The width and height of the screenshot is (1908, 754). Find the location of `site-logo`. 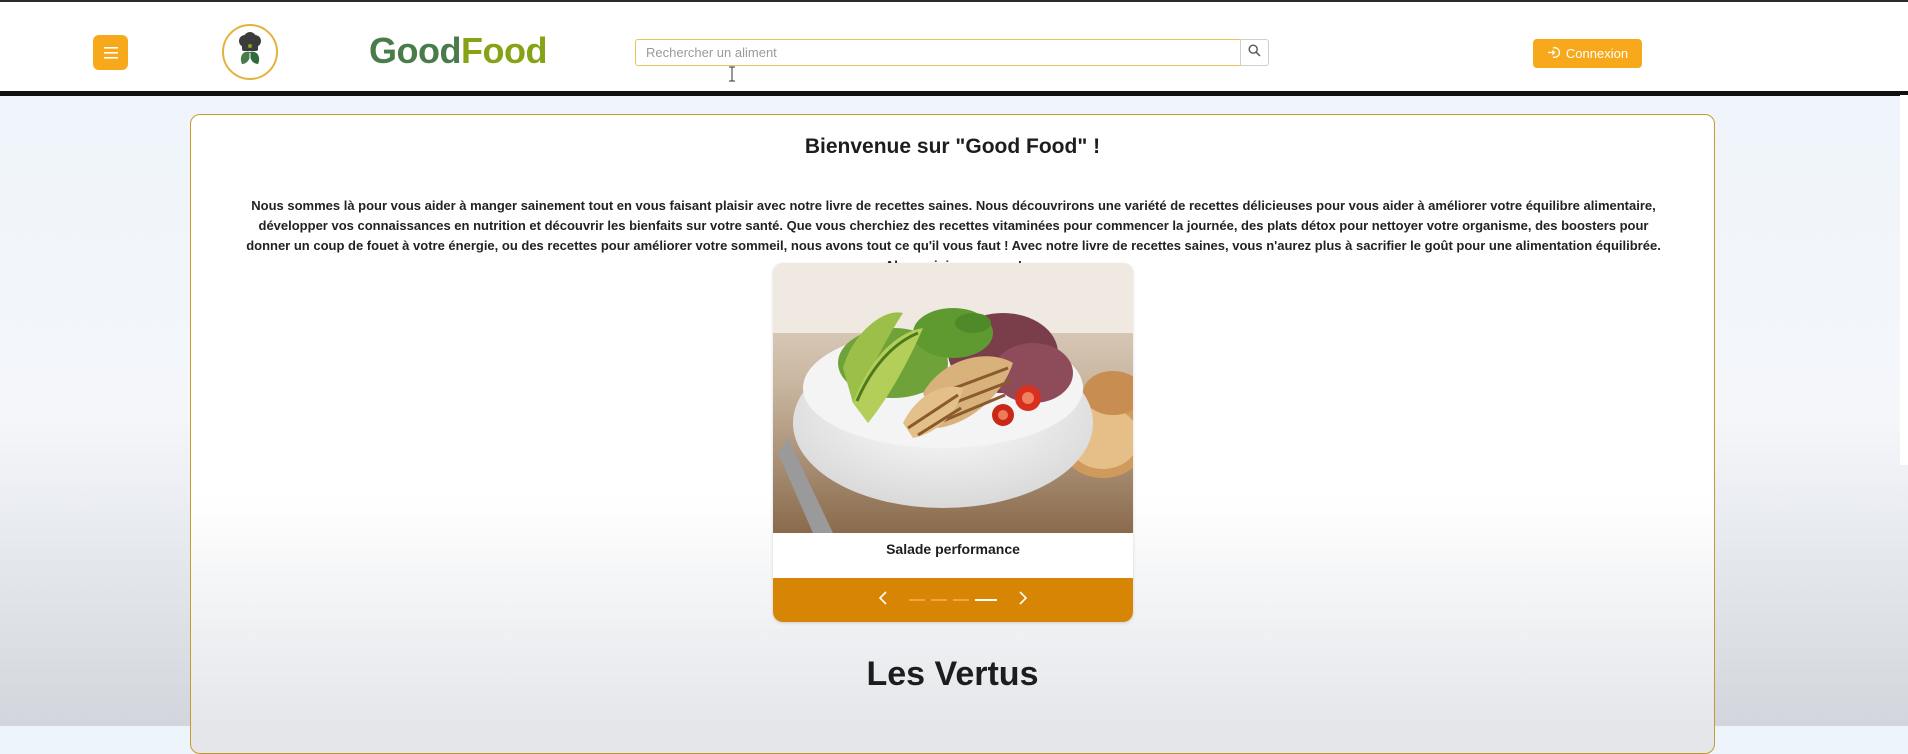

site-logo is located at coordinates (250, 52).